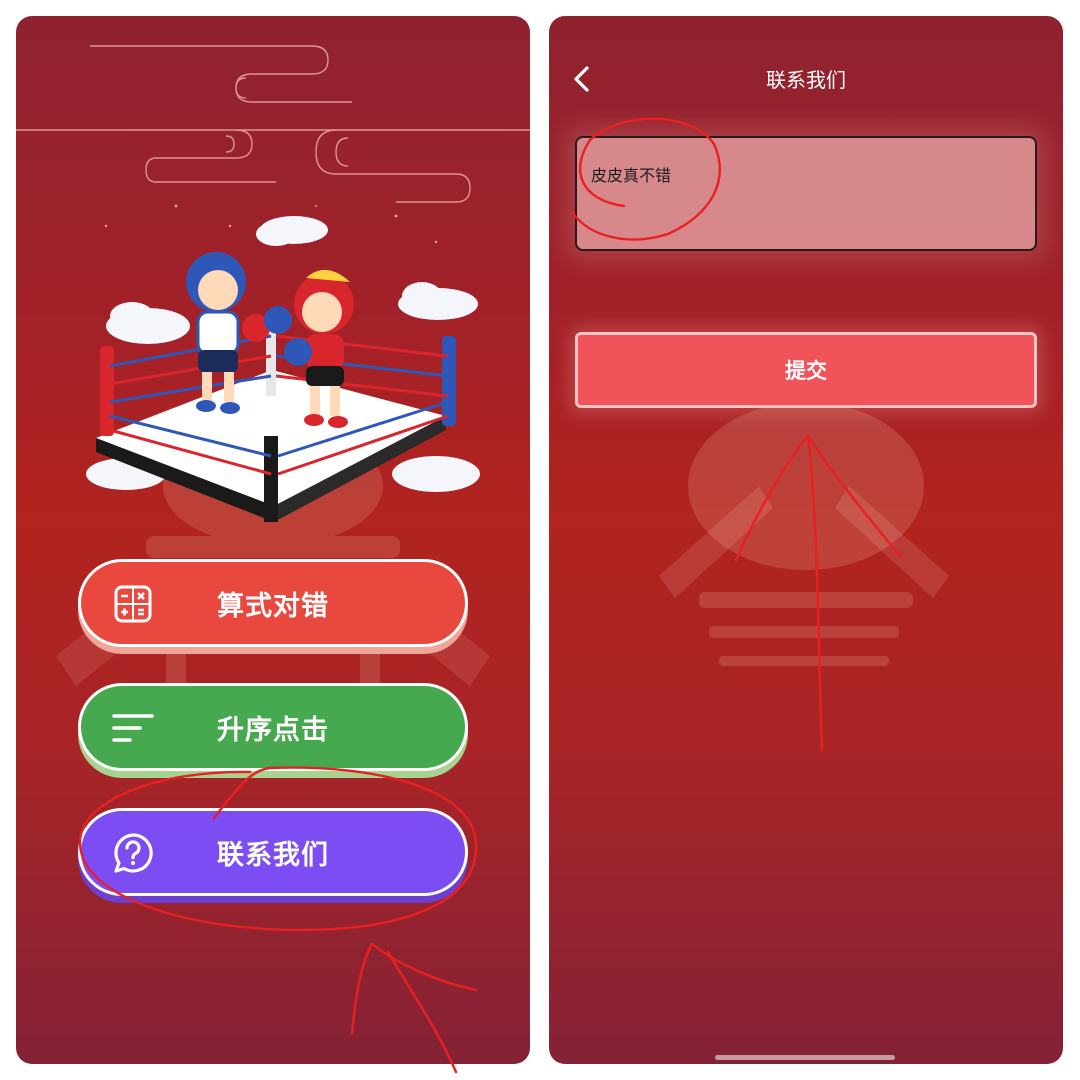  What do you see at coordinates (273, 603) in the screenshot?
I see `equation-check-button: 算式对错` at bounding box center [273, 603].